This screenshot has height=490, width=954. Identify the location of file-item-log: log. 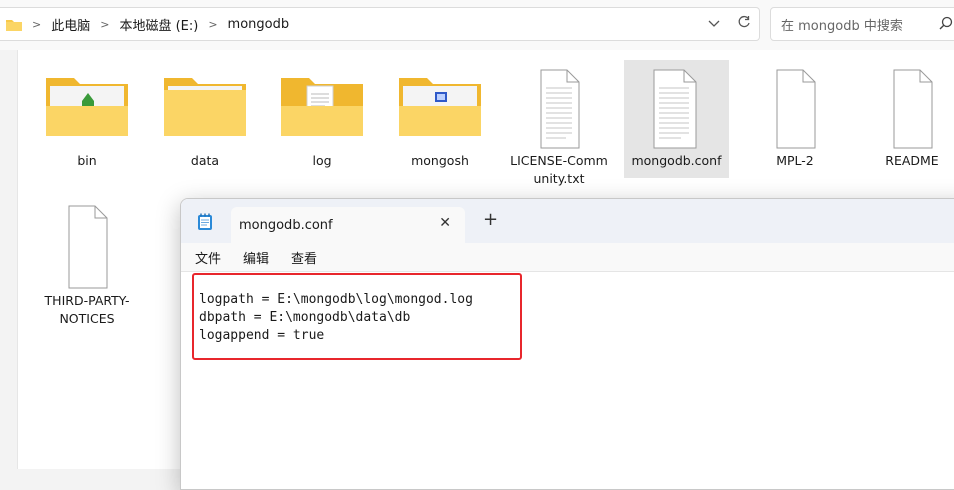
(322, 120).